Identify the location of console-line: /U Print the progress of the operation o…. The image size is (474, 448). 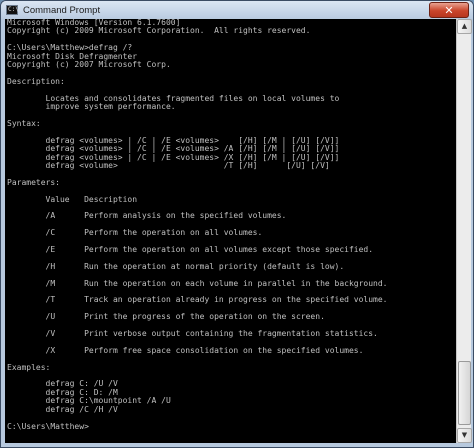
(166, 317).